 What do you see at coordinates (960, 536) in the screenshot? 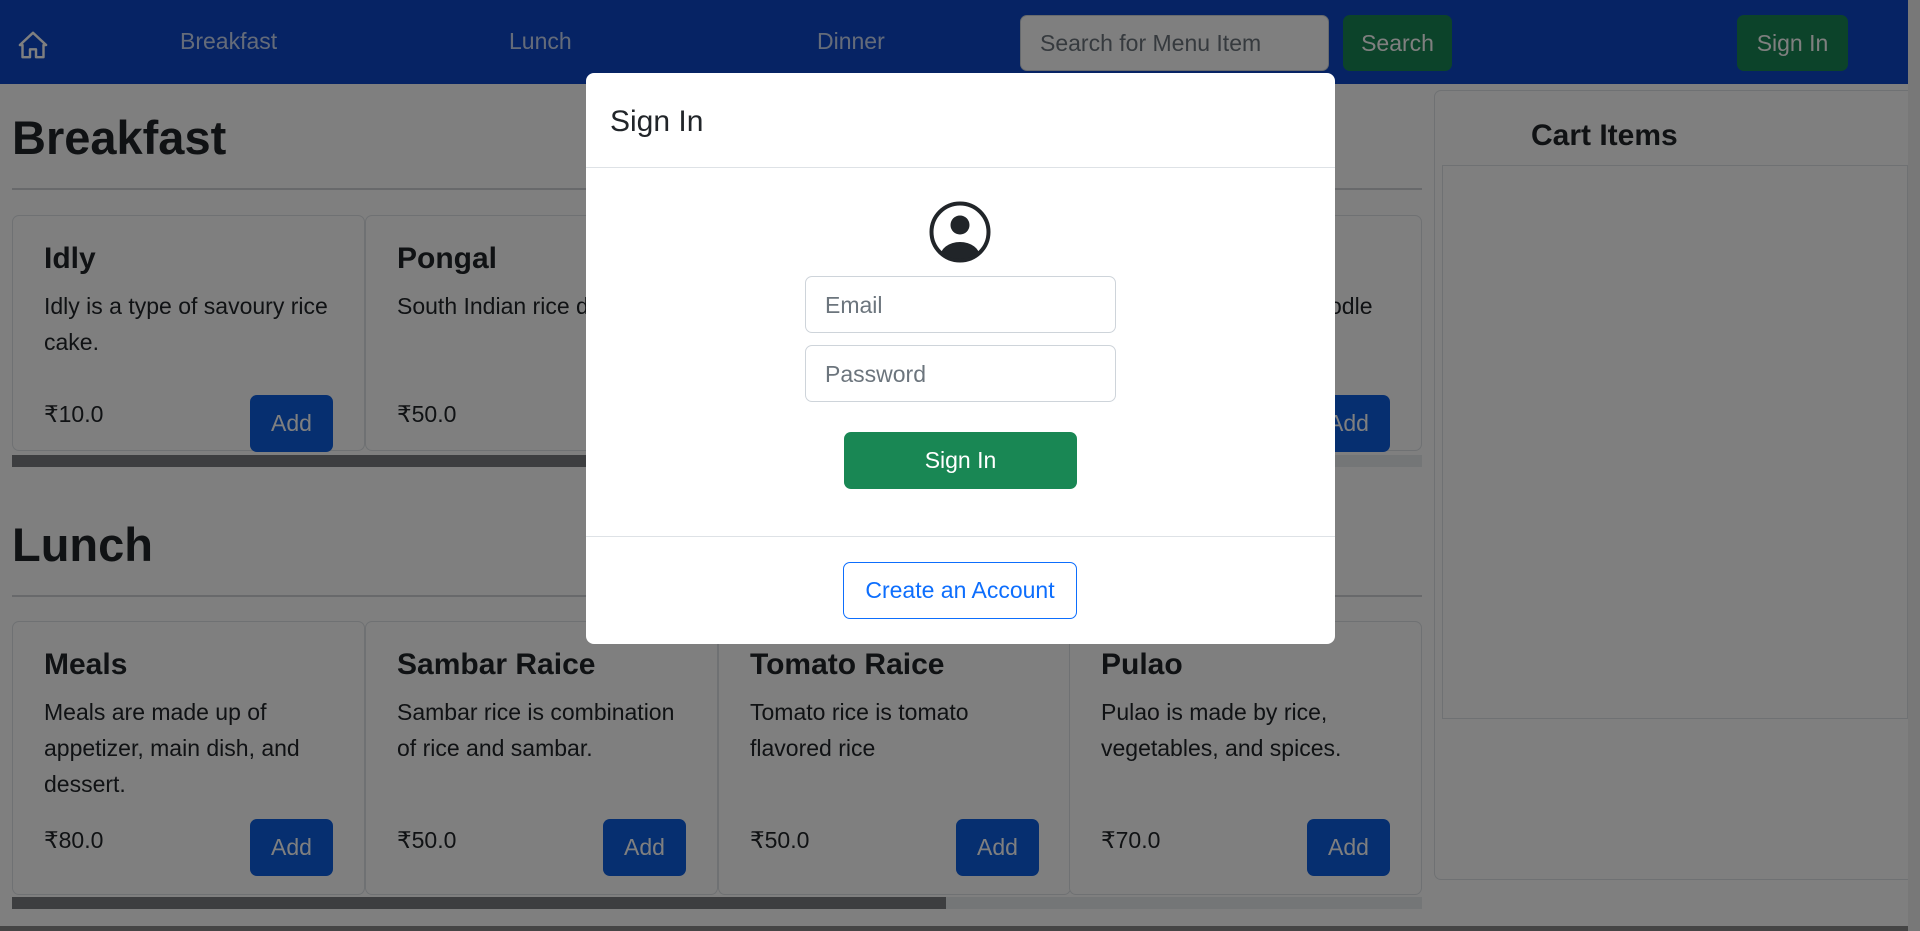
I see `modal-footer-divider` at bounding box center [960, 536].